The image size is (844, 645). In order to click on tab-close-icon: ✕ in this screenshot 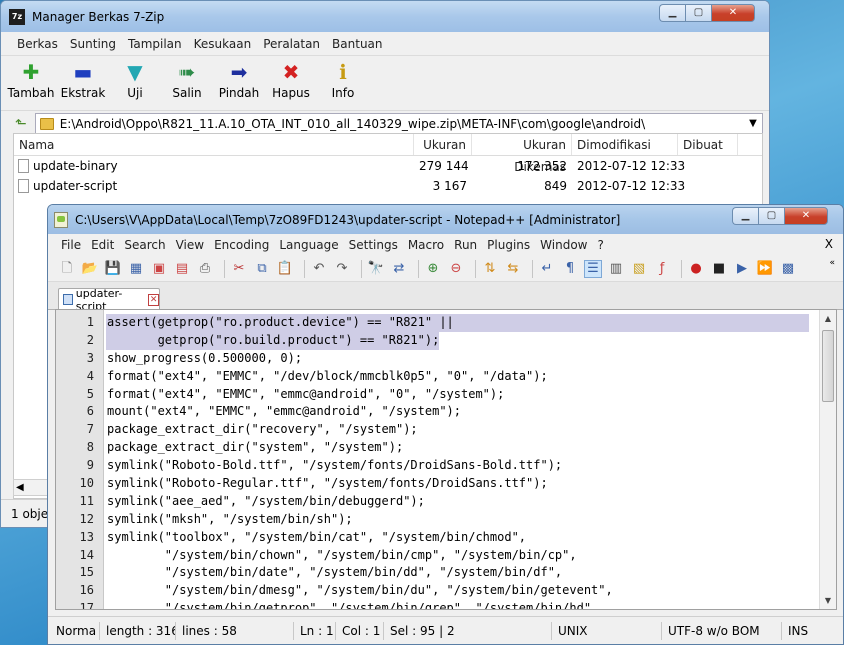, I will do `click(153, 299)`.